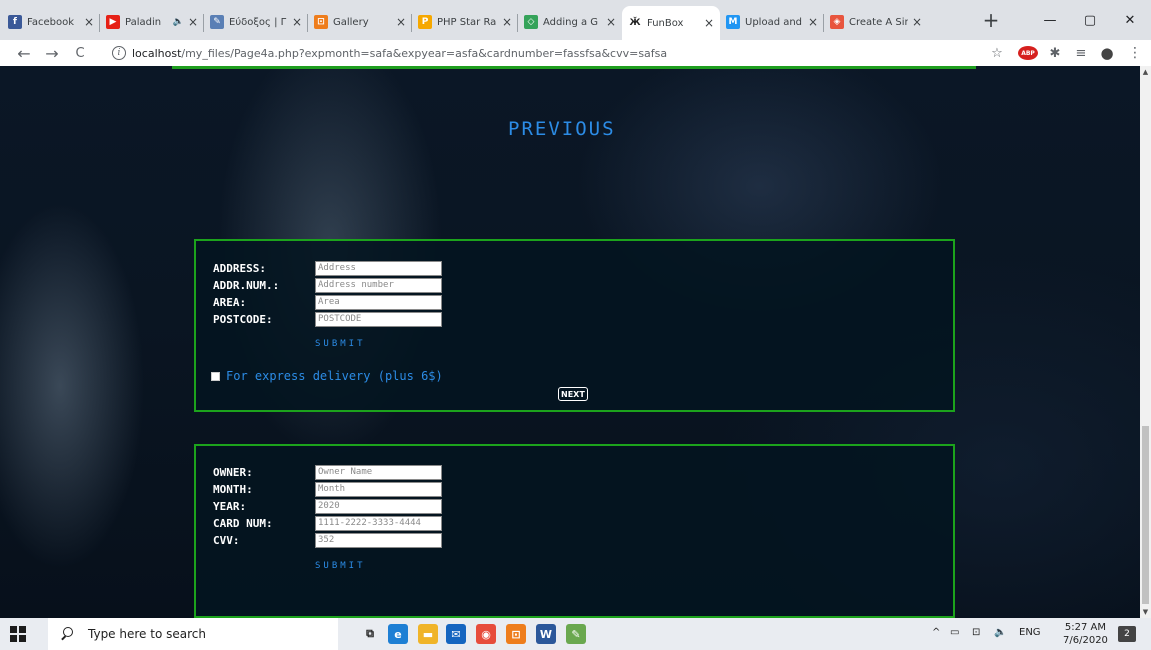  What do you see at coordinates (378, 523) in the screenshot?
I see `text-input: 1111-2222-3333-4444` at bounding box center [378, 523].